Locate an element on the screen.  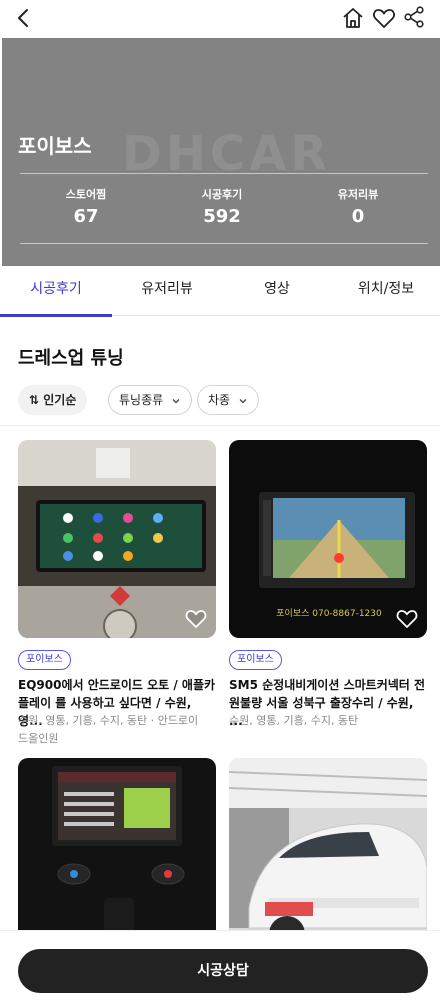
bottom-action-bar: 시공상담 is located at coordinates (220, 967).